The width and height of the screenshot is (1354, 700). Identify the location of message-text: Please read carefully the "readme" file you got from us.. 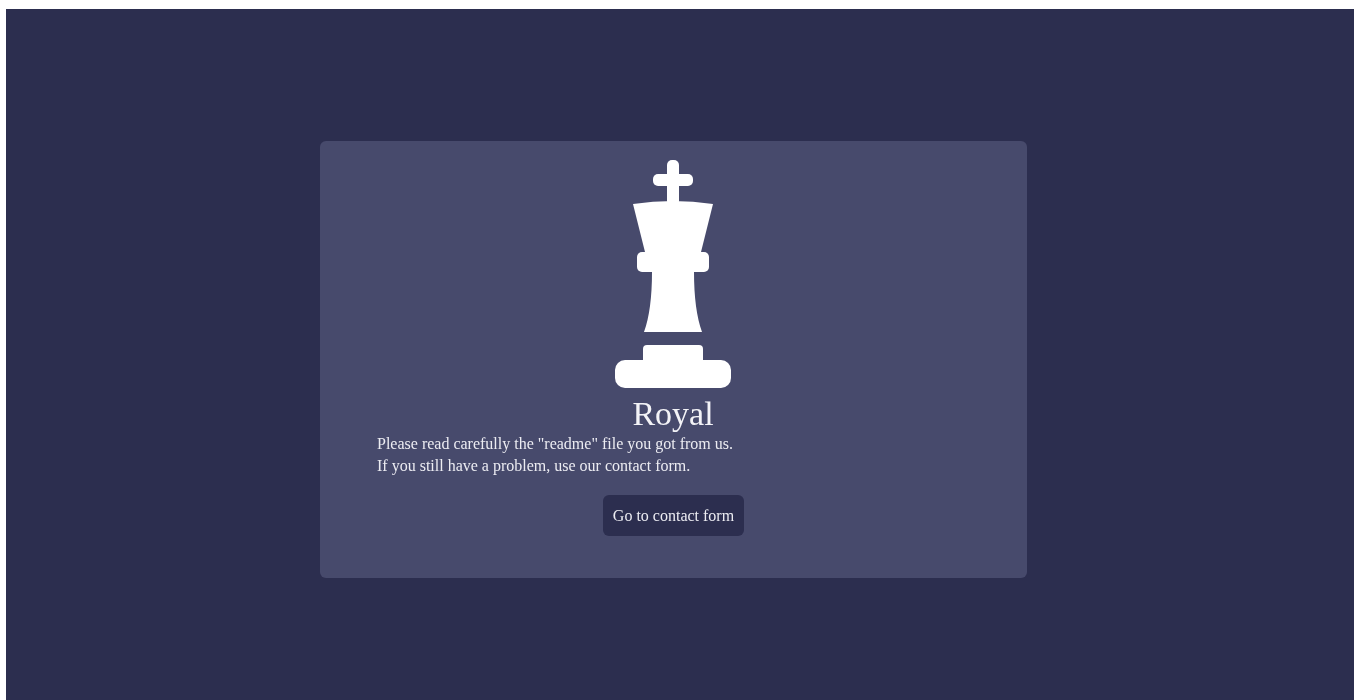
(556, 444).